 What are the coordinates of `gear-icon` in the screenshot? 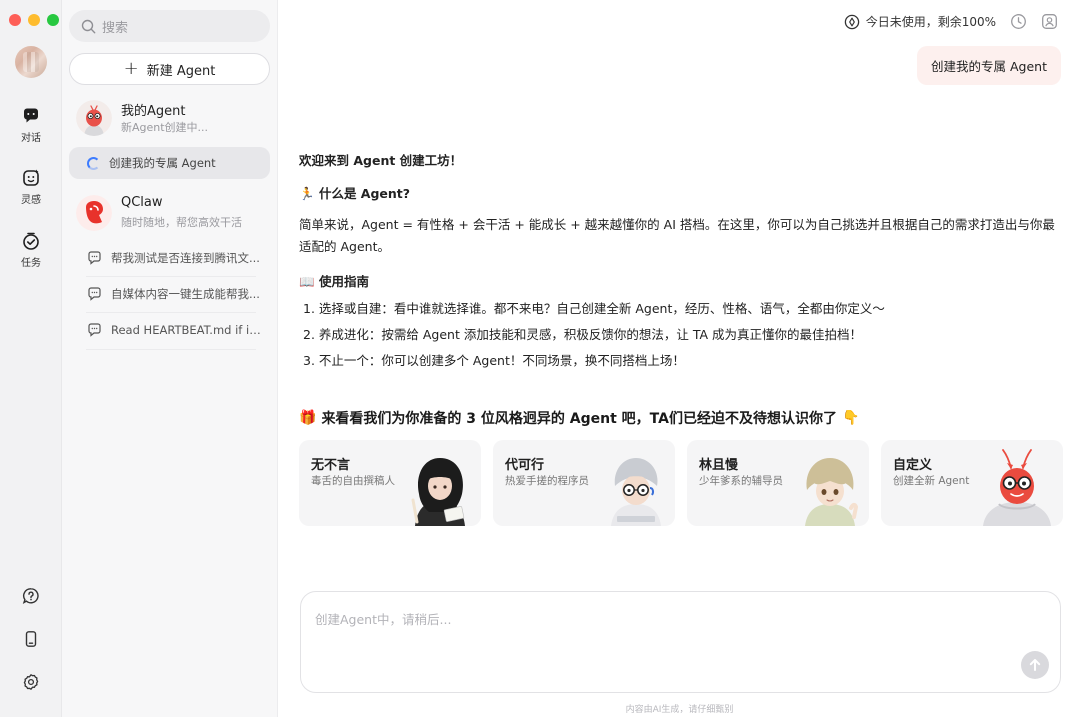 It's located at (31, 682).